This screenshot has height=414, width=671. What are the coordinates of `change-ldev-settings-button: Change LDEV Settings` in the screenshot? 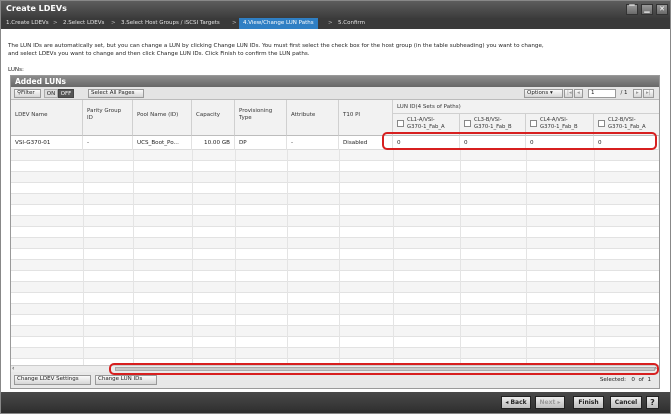 It's located at (52, 380).